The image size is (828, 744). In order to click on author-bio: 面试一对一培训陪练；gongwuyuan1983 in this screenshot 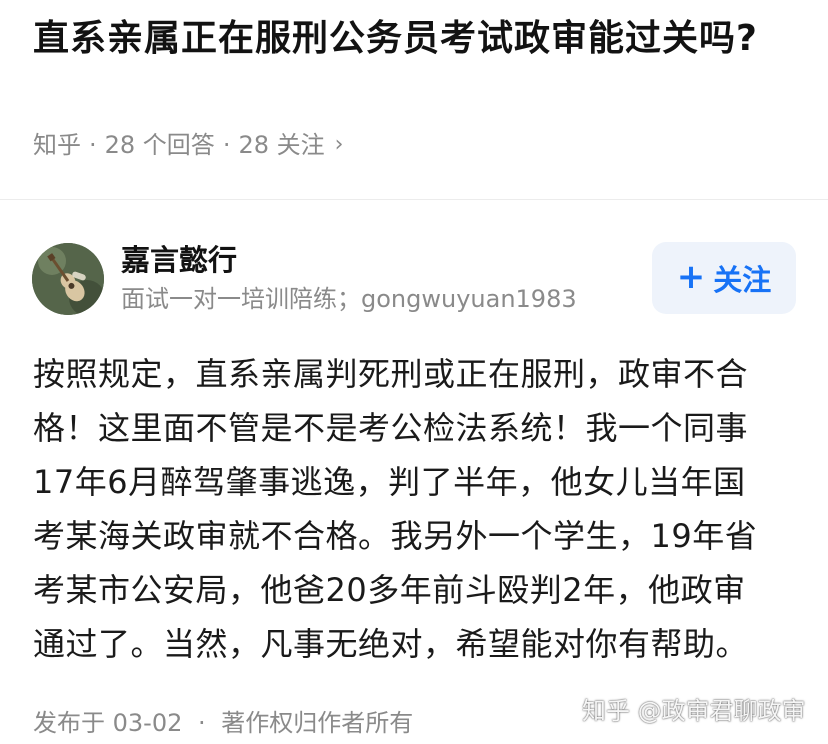, I will do `click(349, 299)`.